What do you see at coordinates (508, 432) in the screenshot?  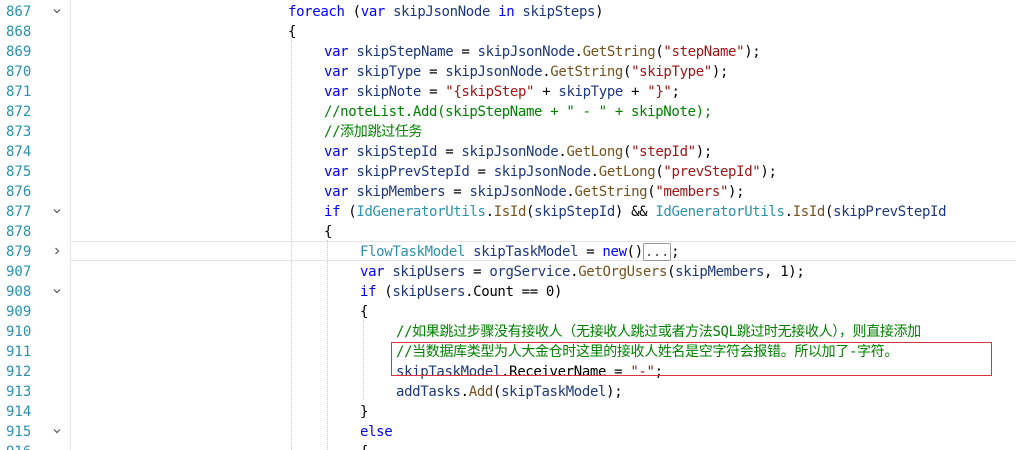 I see `code-line: 915 else` at bounding box center [508, 432].